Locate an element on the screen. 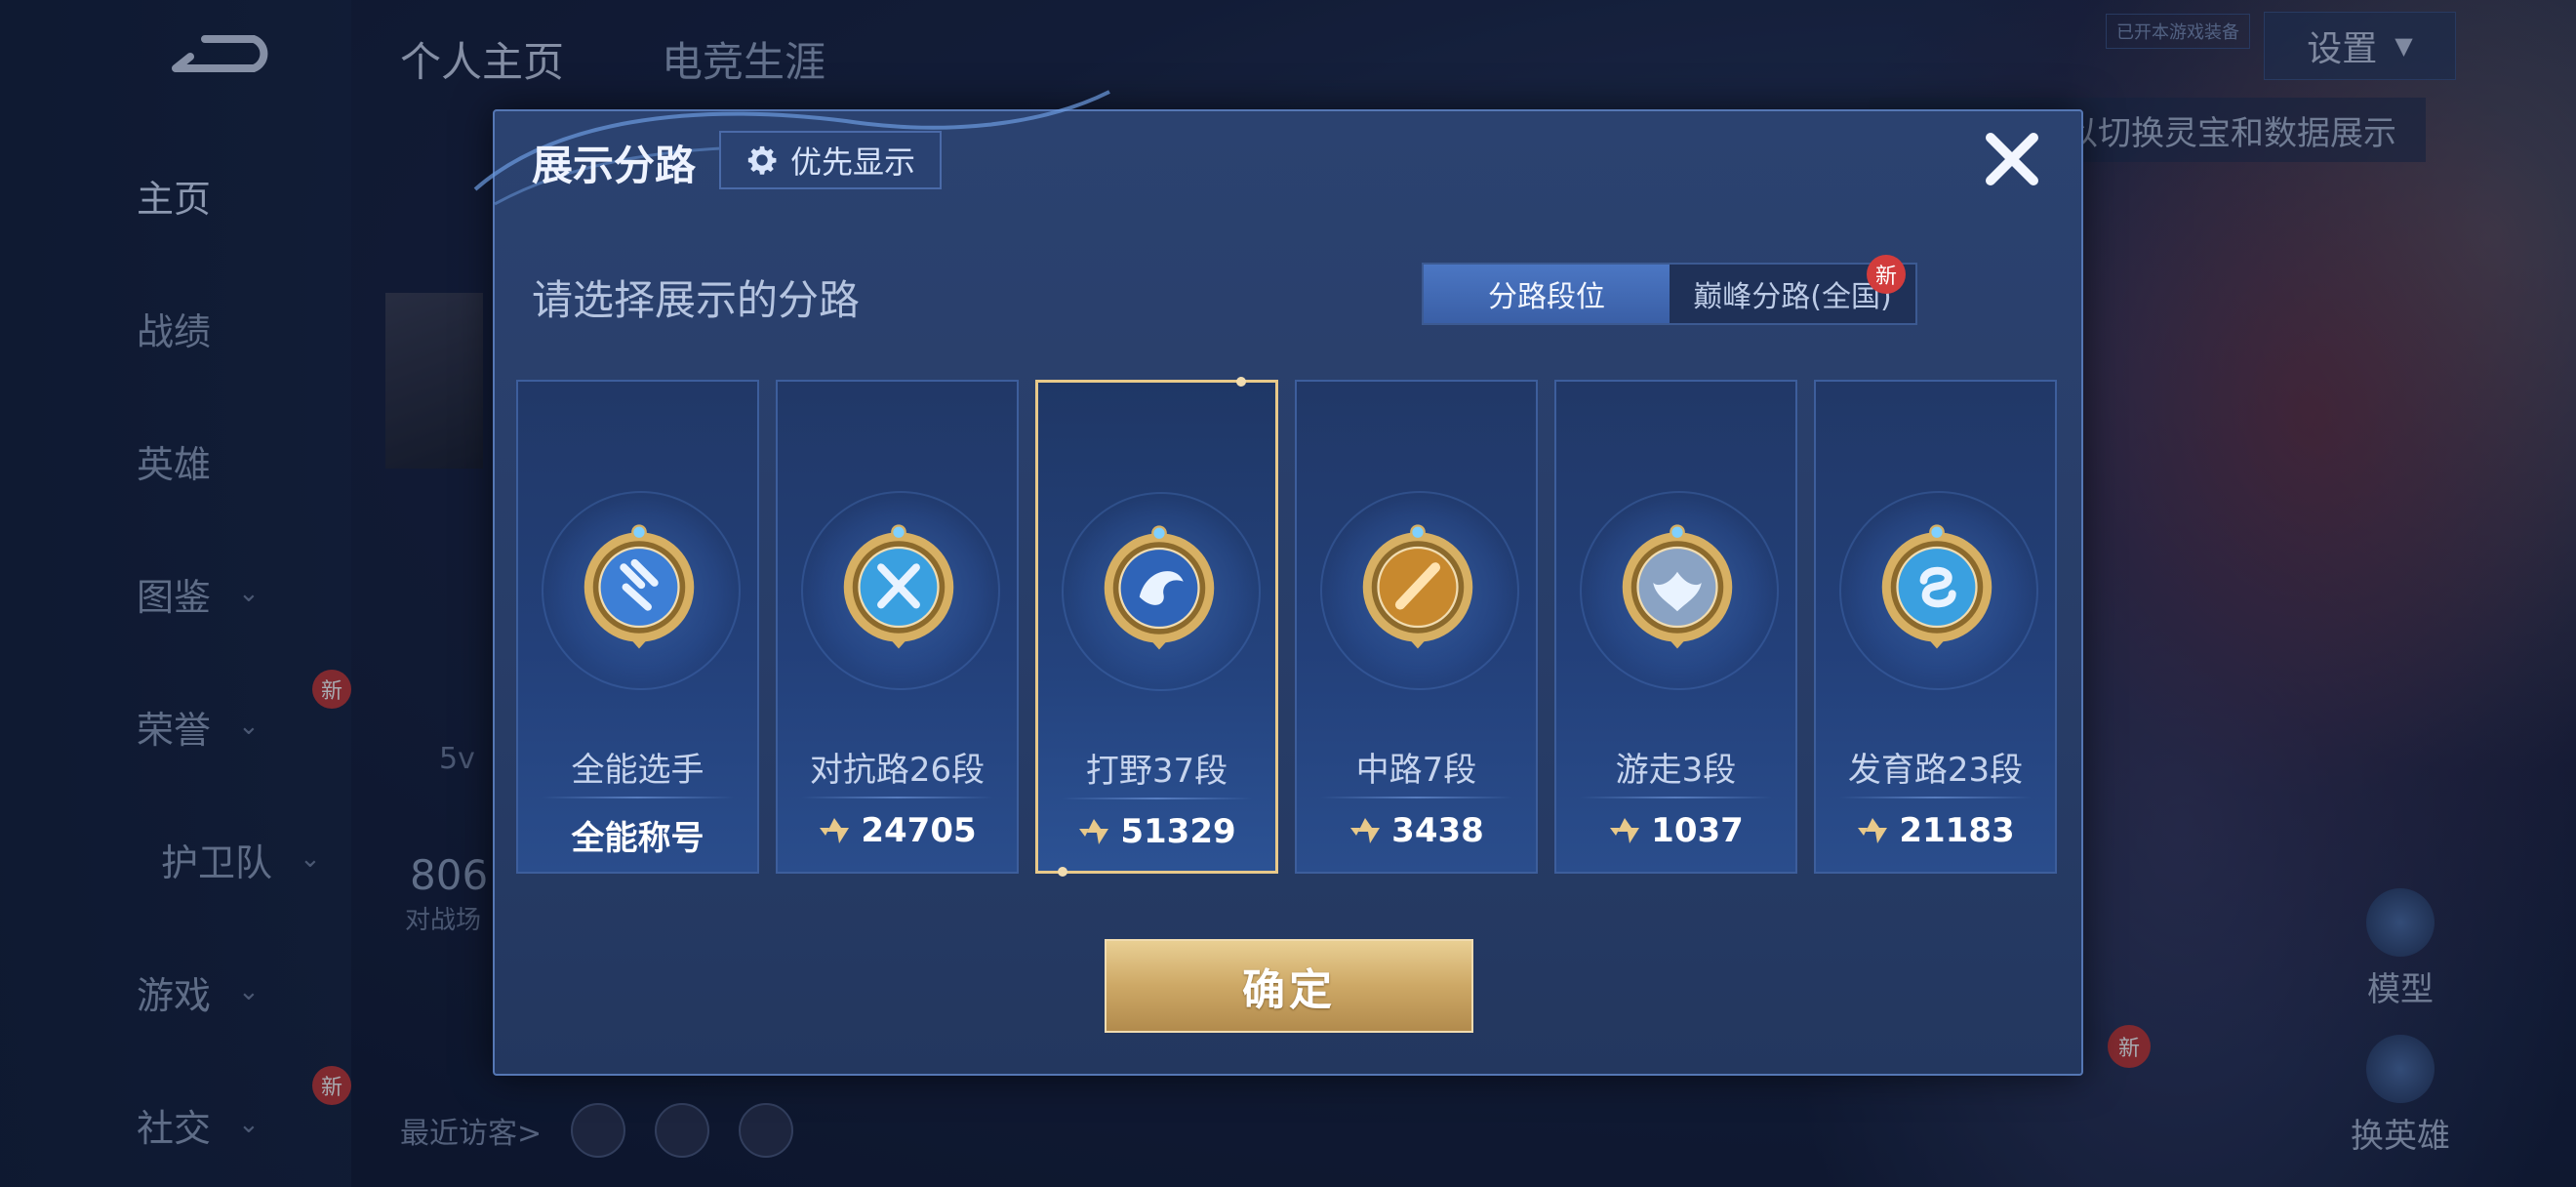  lane-value: 24705 is located at coordinates (897, 830).